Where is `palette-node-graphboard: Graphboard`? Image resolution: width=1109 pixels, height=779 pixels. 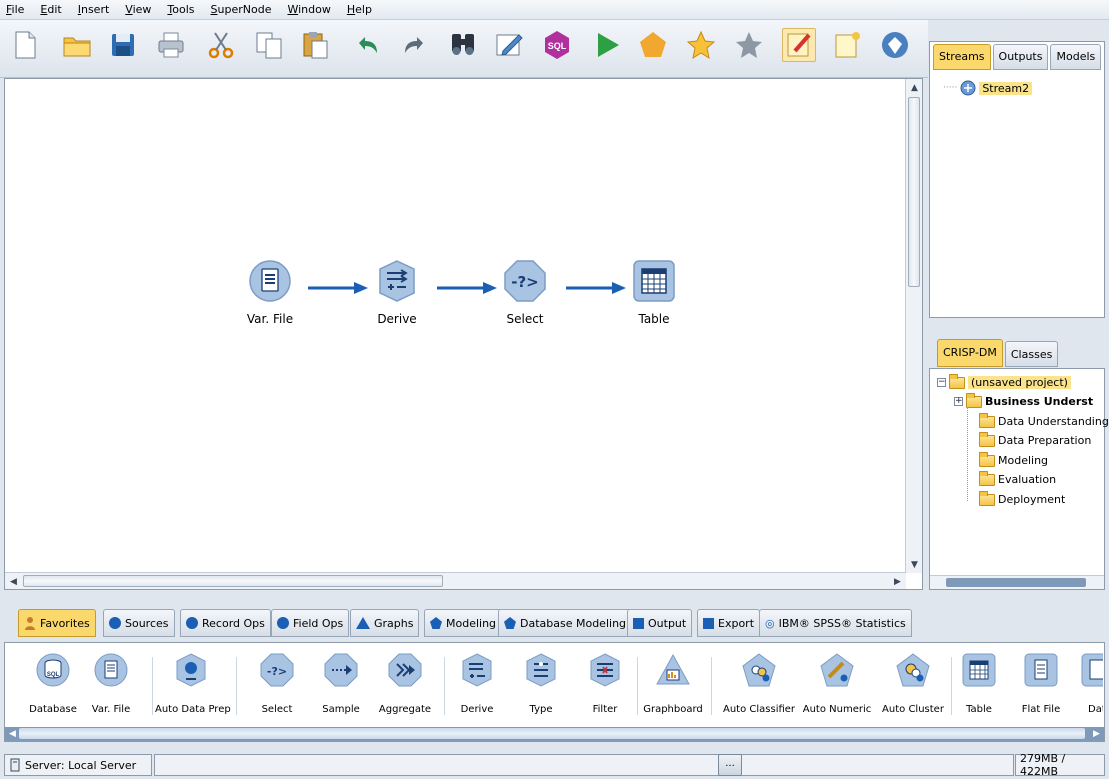 palette-node-graphboard: Graphboard is located at coordinates (673, 684).